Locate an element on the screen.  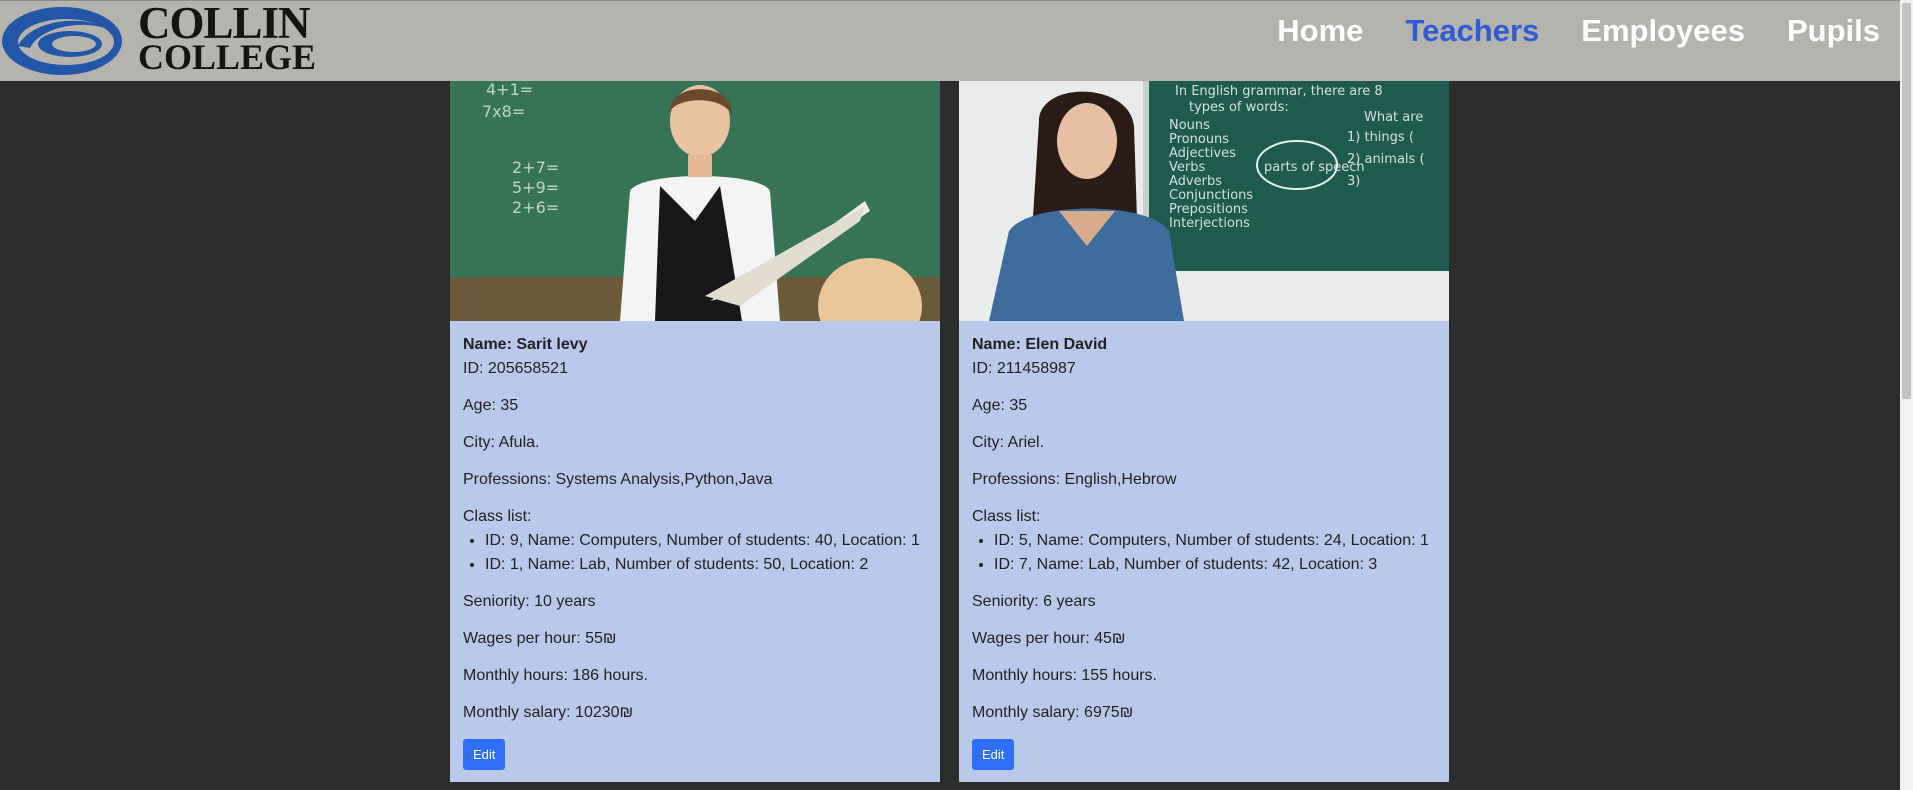
teacher-professions: Professions: English,Hebrow is located at coordinates (1074, 479).